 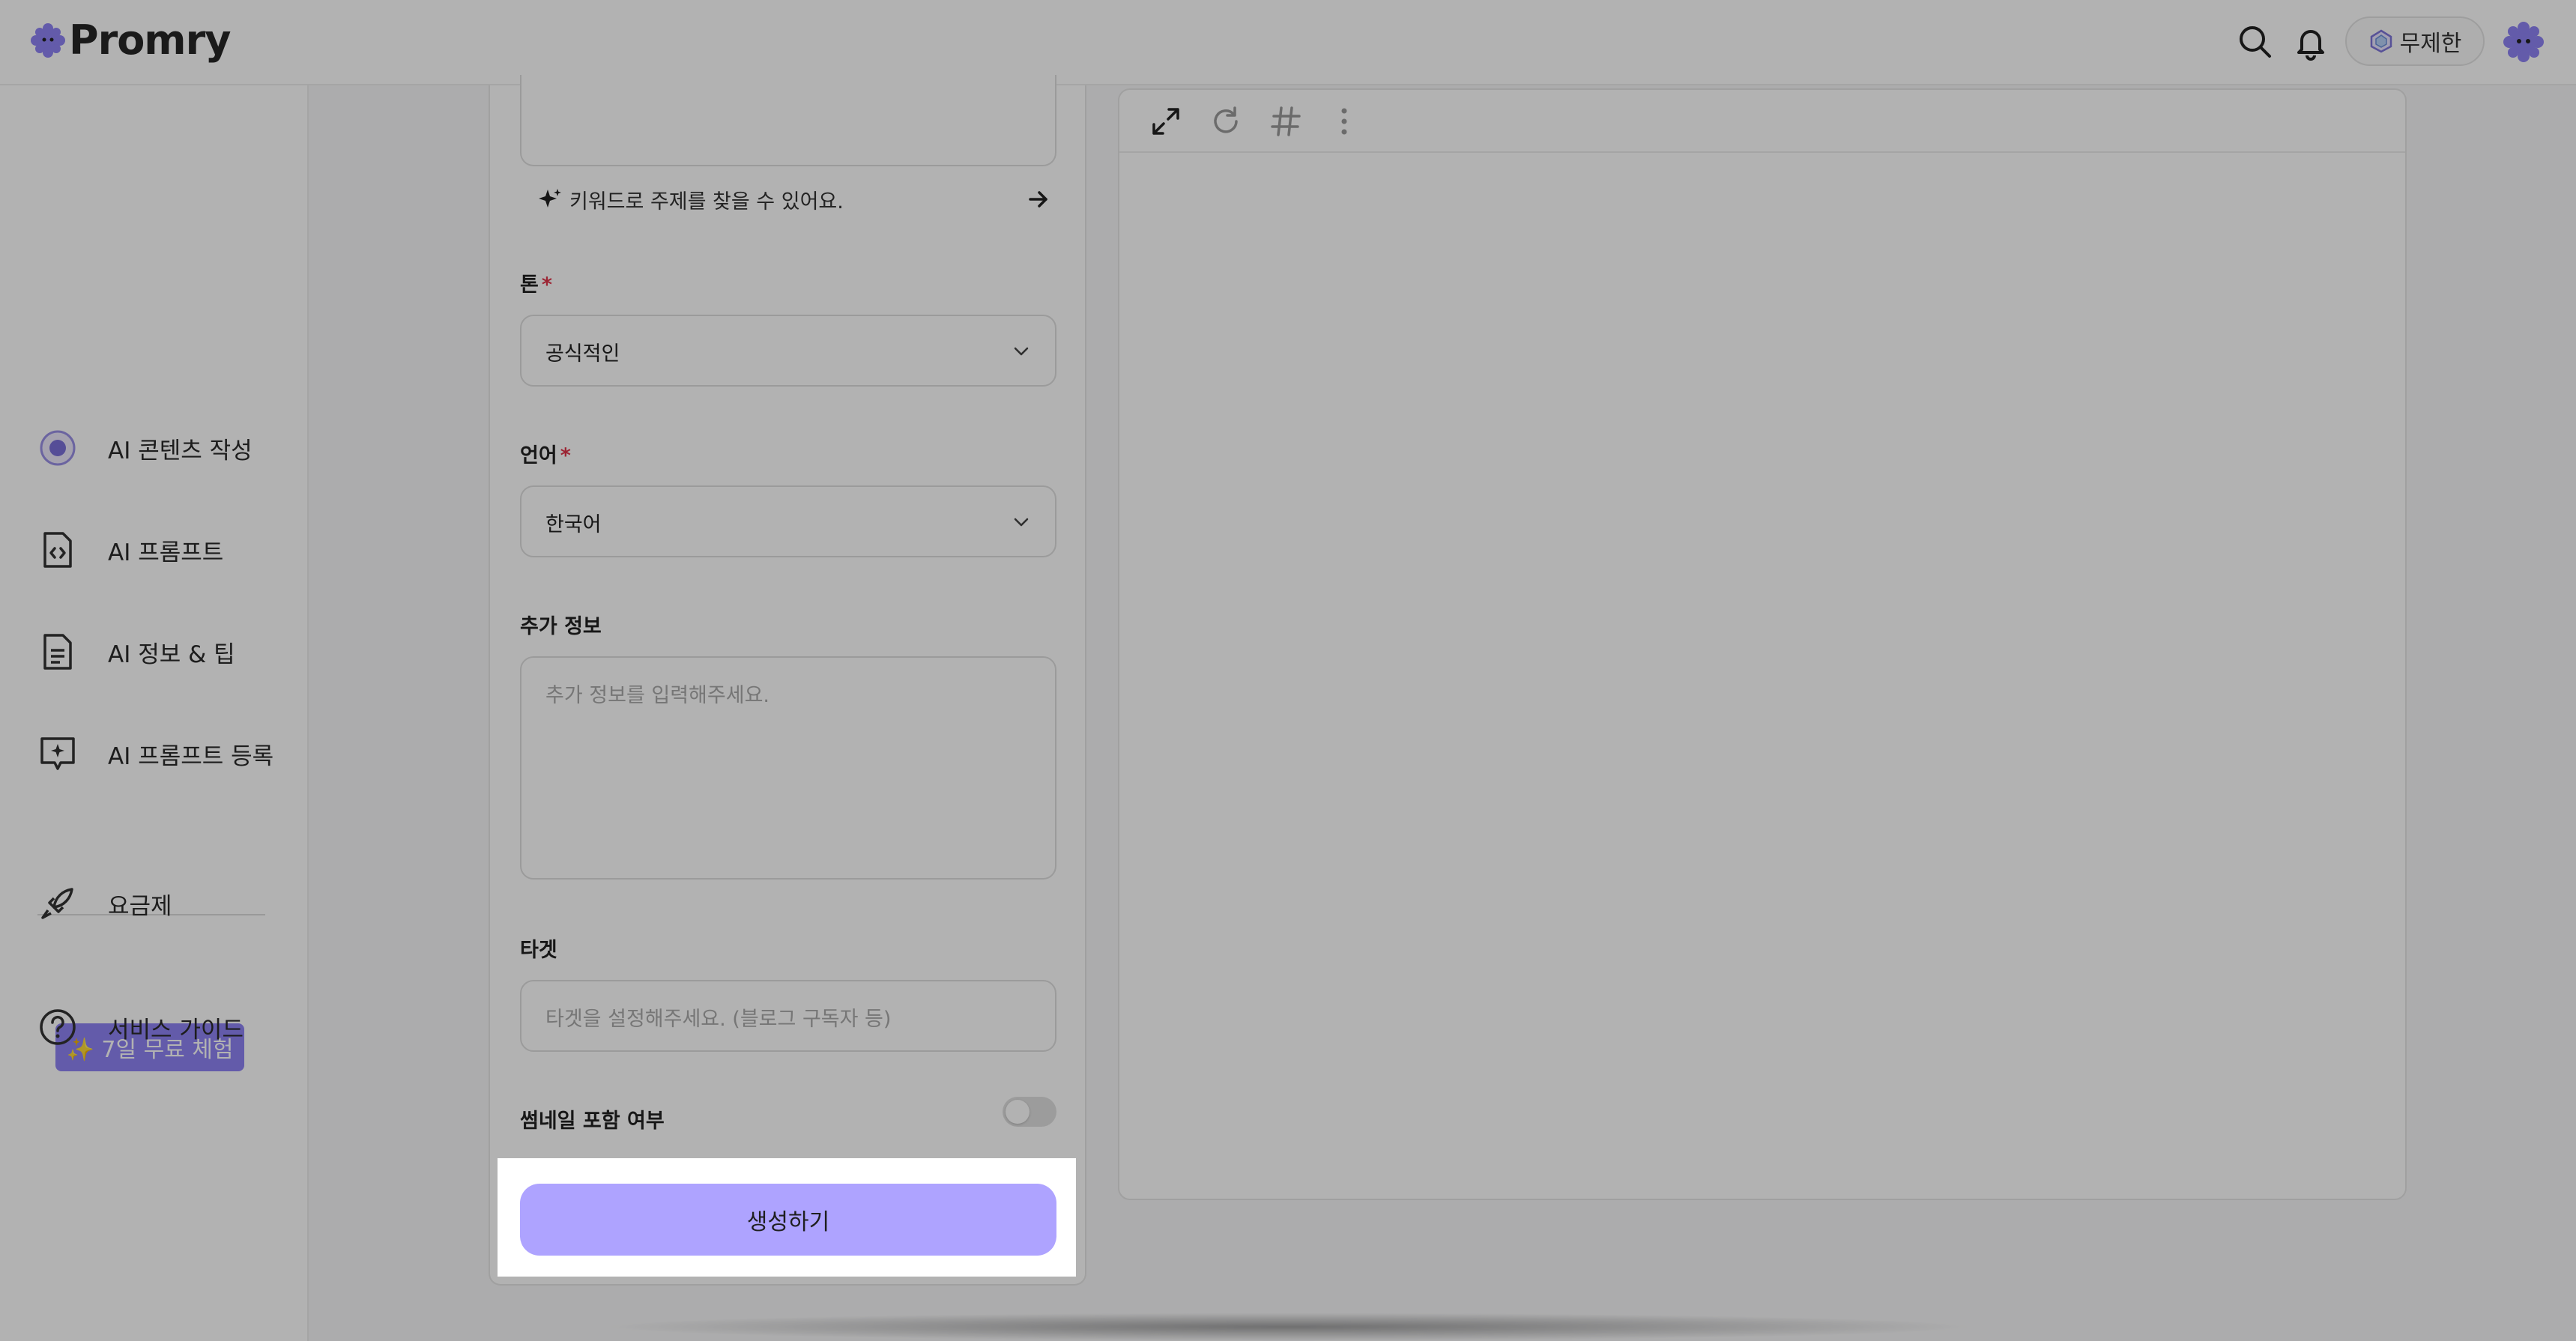 What do you see at coordinates (561, 626) in the screenshot?
I see `extra-info-label: 추가 정보` at bounding box center [561, 626].